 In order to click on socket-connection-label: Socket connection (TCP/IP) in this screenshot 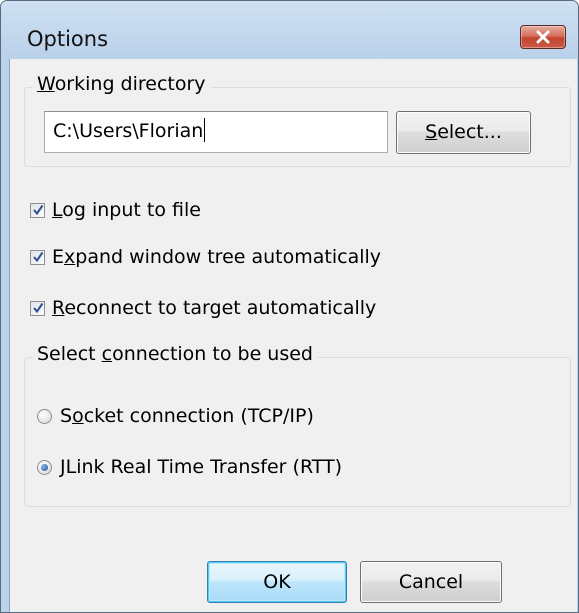, I will do `click(187, 416)`.